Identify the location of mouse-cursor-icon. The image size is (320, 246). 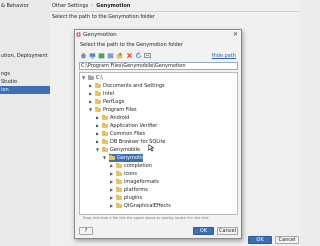
(151, 148).